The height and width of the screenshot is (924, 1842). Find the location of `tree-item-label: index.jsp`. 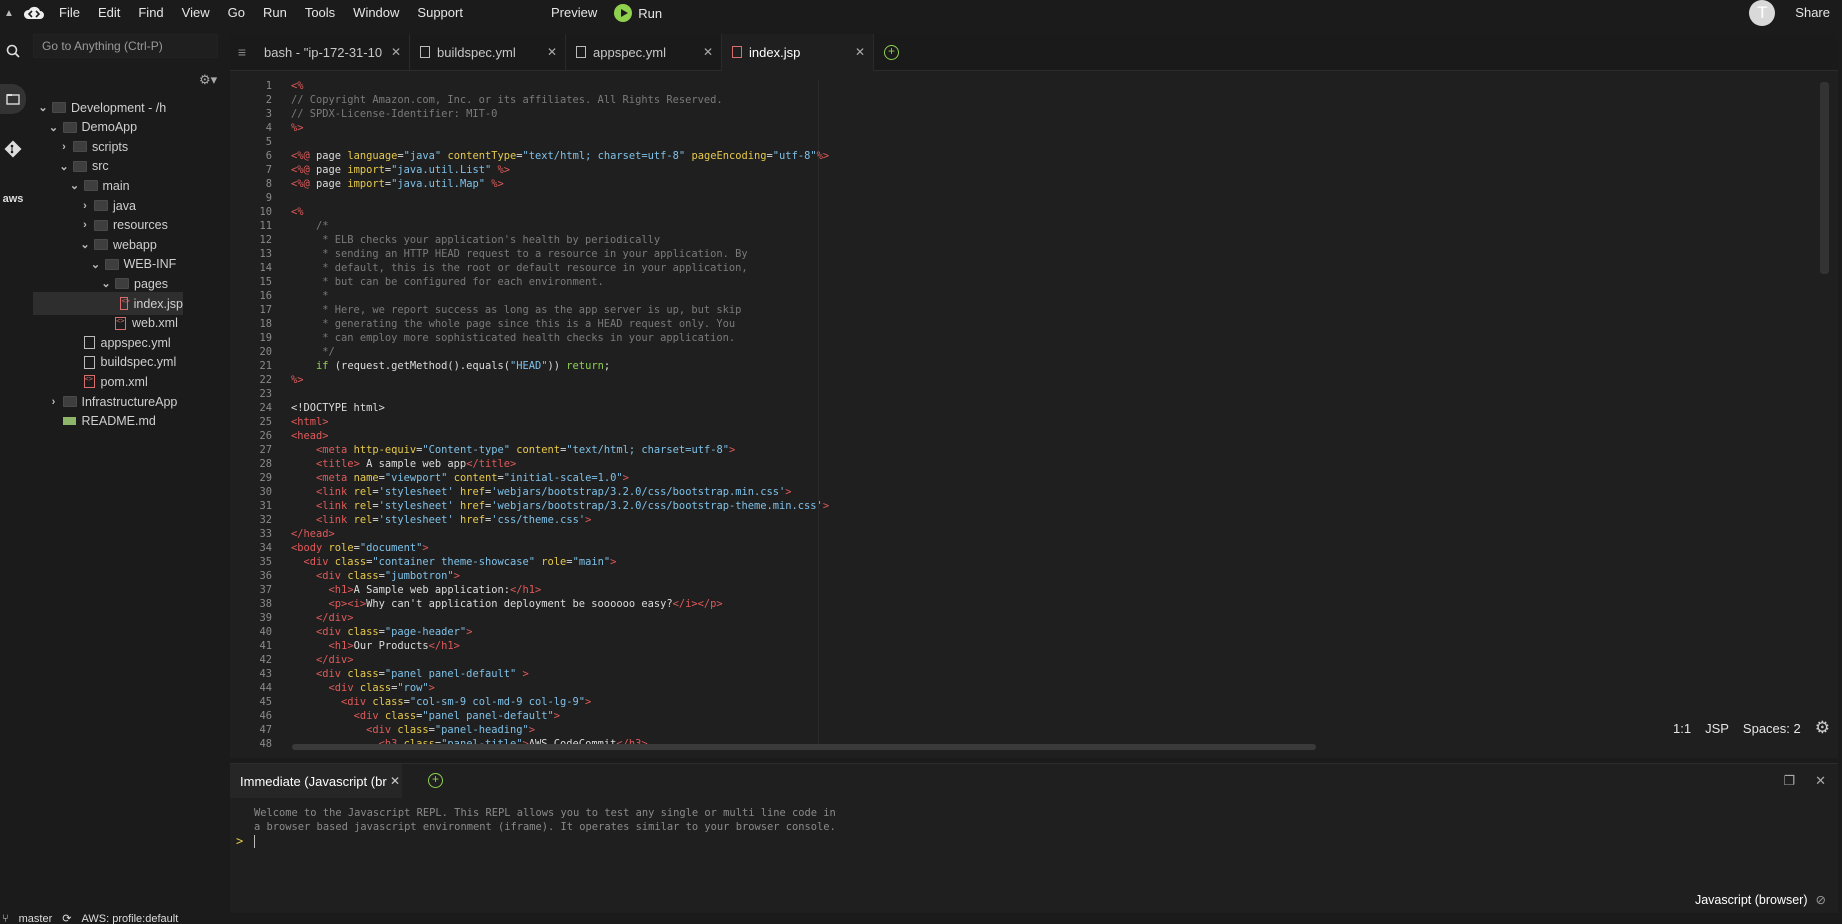

tree-item-label: index.jsp is located at coordinates (158, 303).